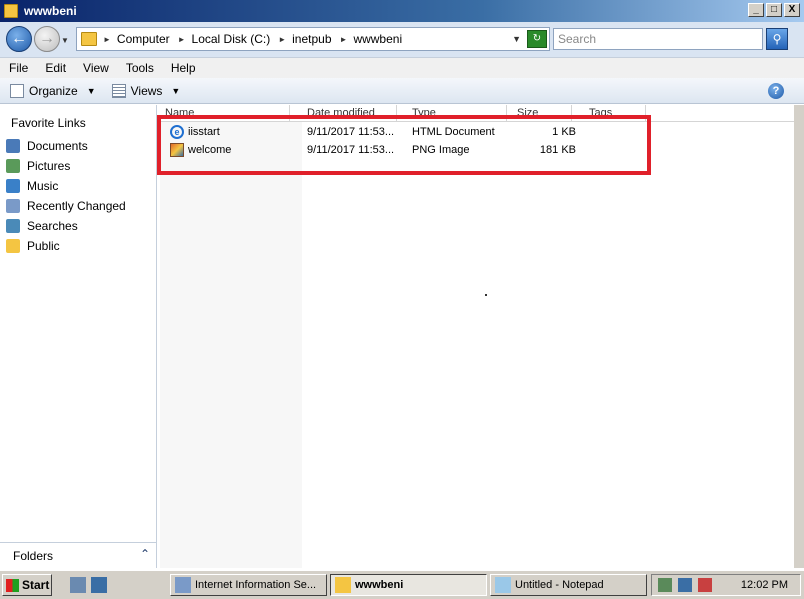  Describe the element at coordinates (33, 246) in the screenshot. I see `sidebar-item-public: Public` at that location.